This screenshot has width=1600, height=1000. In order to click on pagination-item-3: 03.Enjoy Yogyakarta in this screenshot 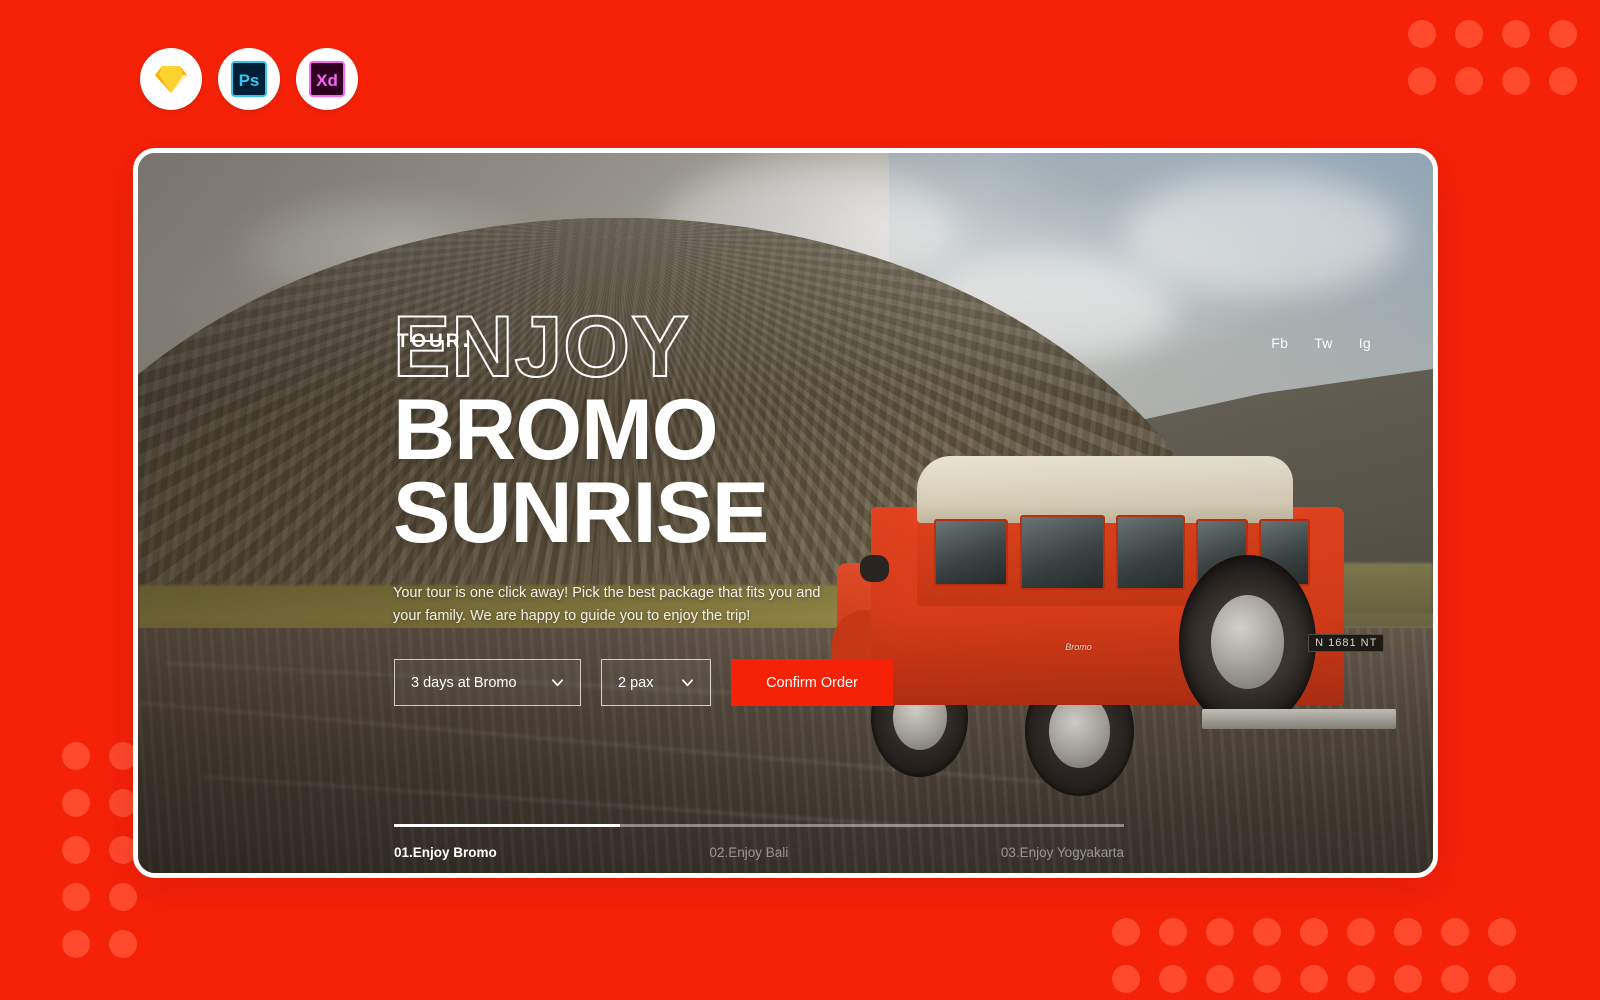, I will do `click(1062, 852)`.